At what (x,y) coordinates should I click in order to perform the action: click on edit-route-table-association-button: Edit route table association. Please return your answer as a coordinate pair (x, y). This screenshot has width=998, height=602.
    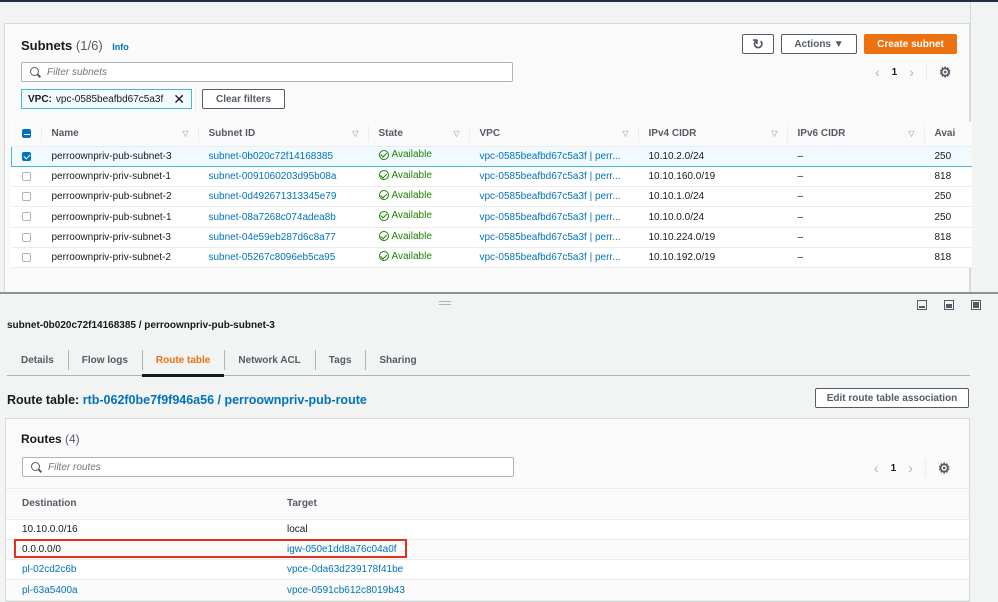
    Looking at the image, I should click on (892, 398).